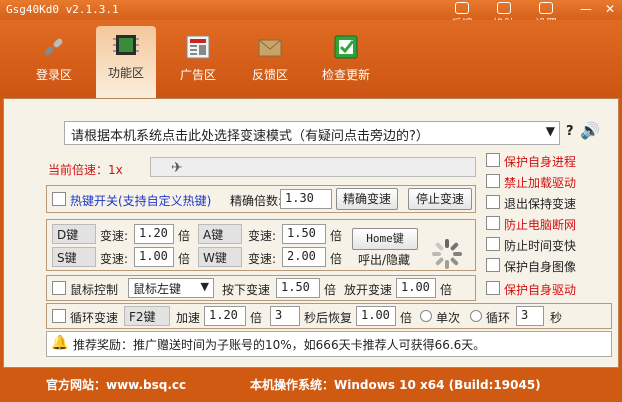  I want to click on nav-ads: 广告区, so click(198, 63).